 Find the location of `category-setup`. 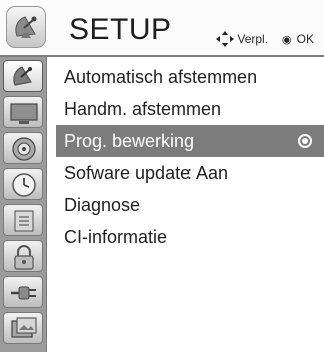

category-setup is located at coordinates (23, 76).